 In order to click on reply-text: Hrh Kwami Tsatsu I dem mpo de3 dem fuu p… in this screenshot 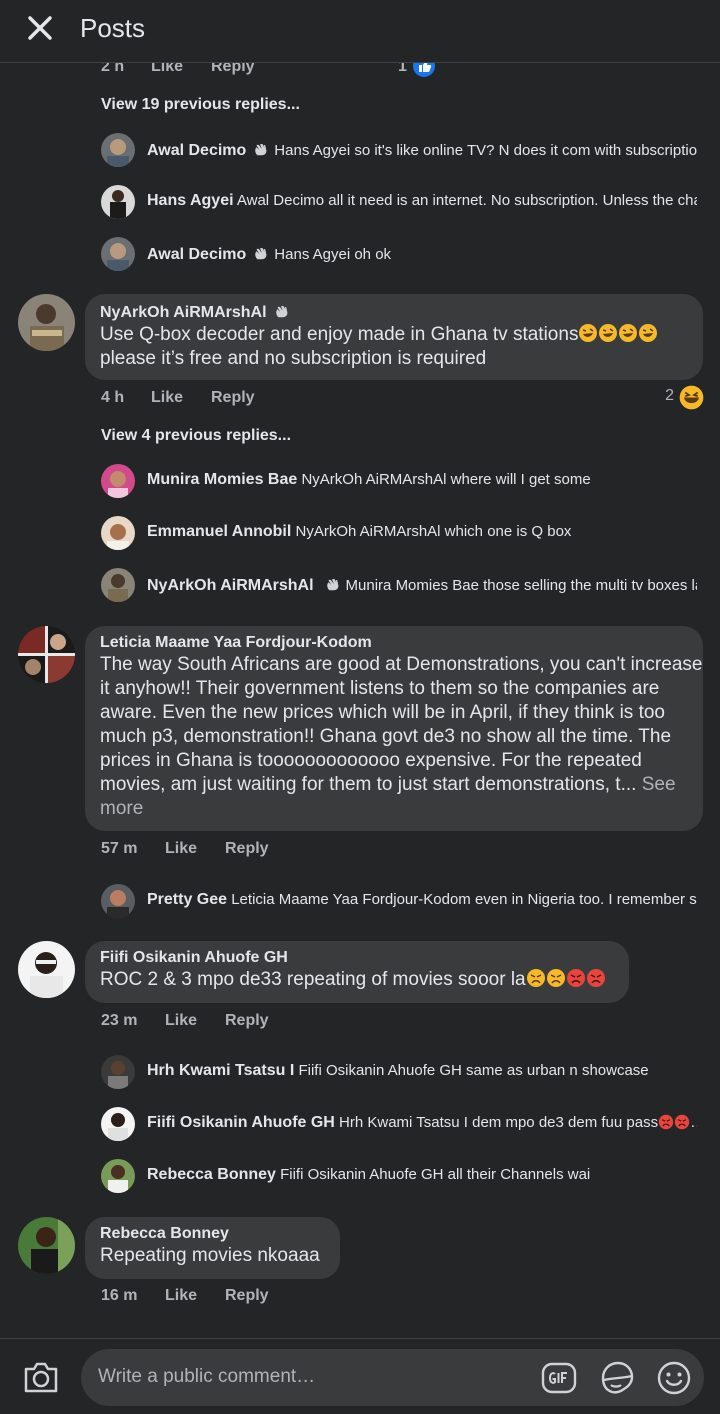, I will do `click(499, 1122)`.